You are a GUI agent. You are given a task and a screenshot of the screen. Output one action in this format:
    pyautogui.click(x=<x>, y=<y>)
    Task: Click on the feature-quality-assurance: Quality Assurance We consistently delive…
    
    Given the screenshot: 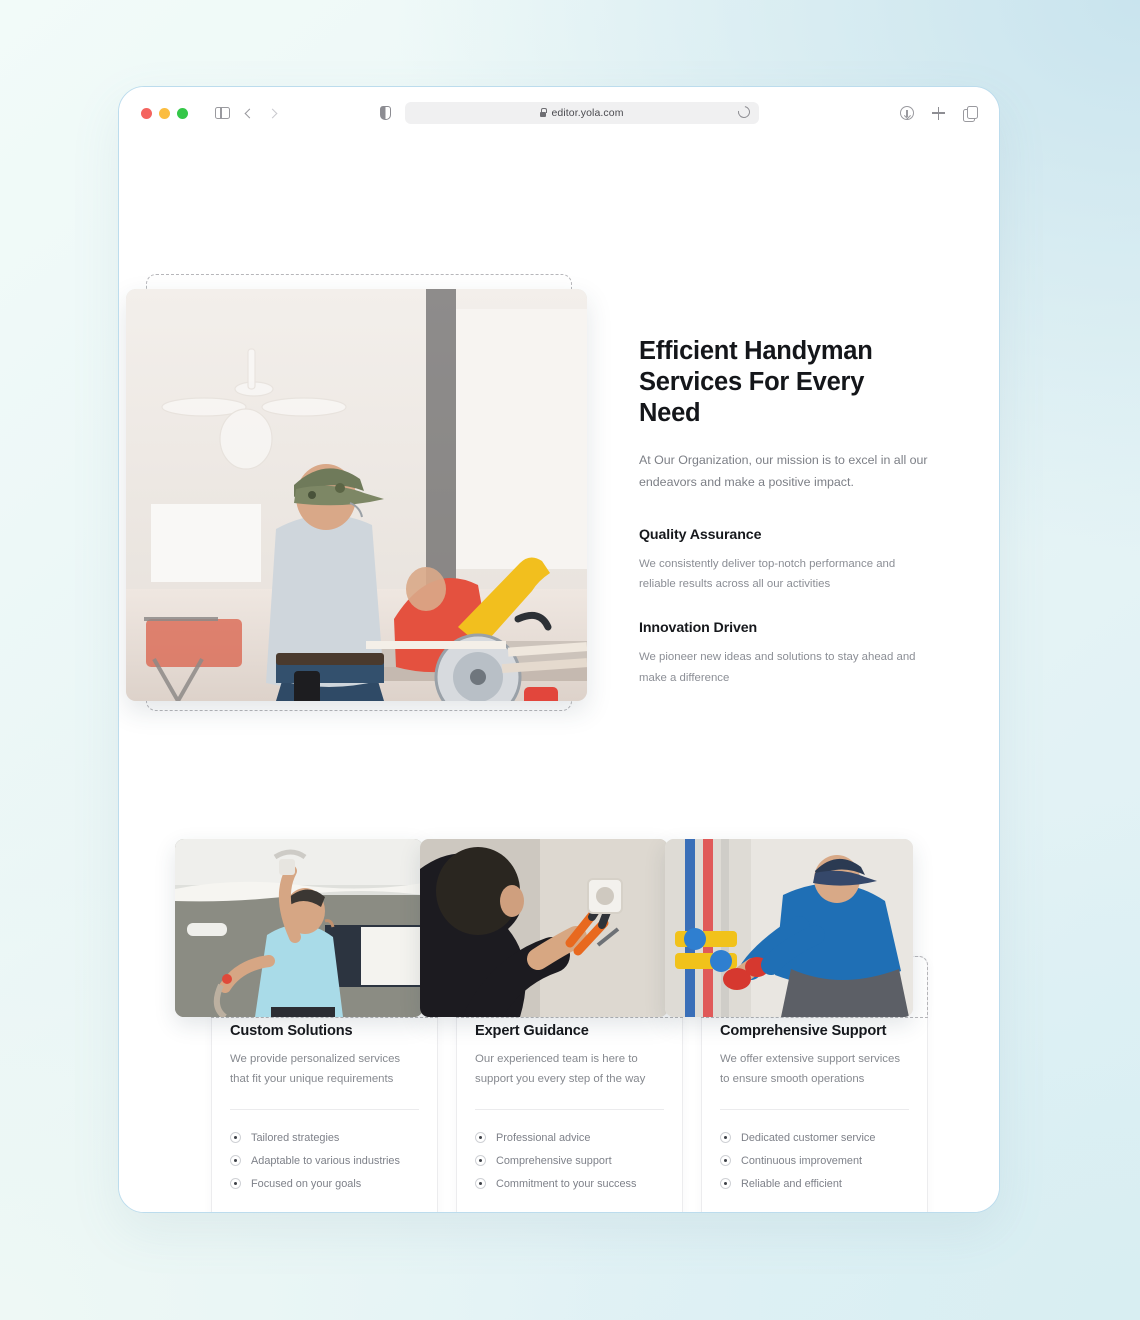 What is the action you would take?
    pyautogui.click(x=784, y=561)
    